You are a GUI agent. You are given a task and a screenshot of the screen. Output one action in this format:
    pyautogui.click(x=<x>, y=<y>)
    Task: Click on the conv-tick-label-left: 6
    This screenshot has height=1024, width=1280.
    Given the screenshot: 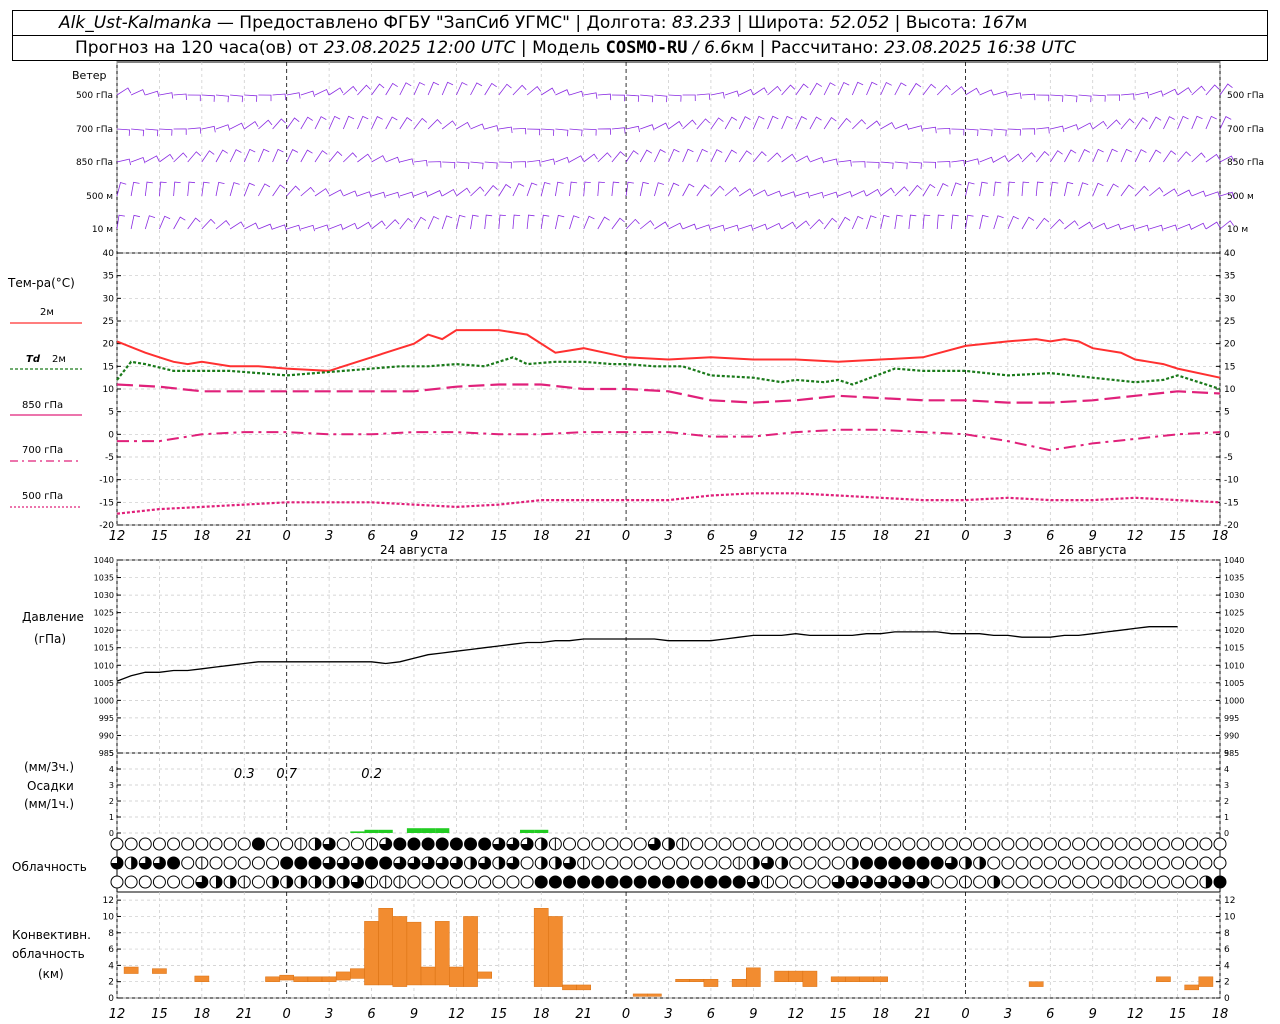 What is the action you would take?
    pyautogui.click(x=111, y=950)
    